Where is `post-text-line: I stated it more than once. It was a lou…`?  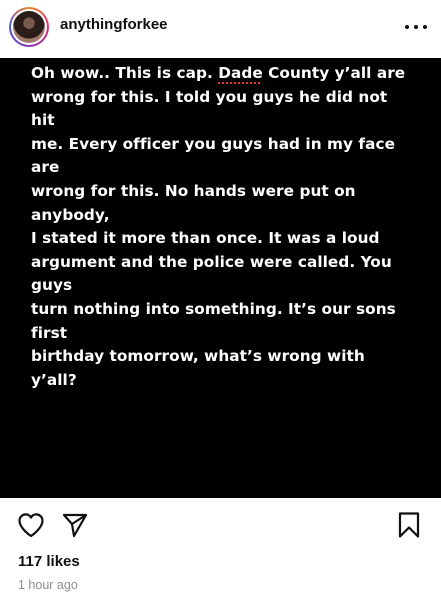 post-text-line: I stated it more than once. It was a lou… is located at coordinates (205, 238).